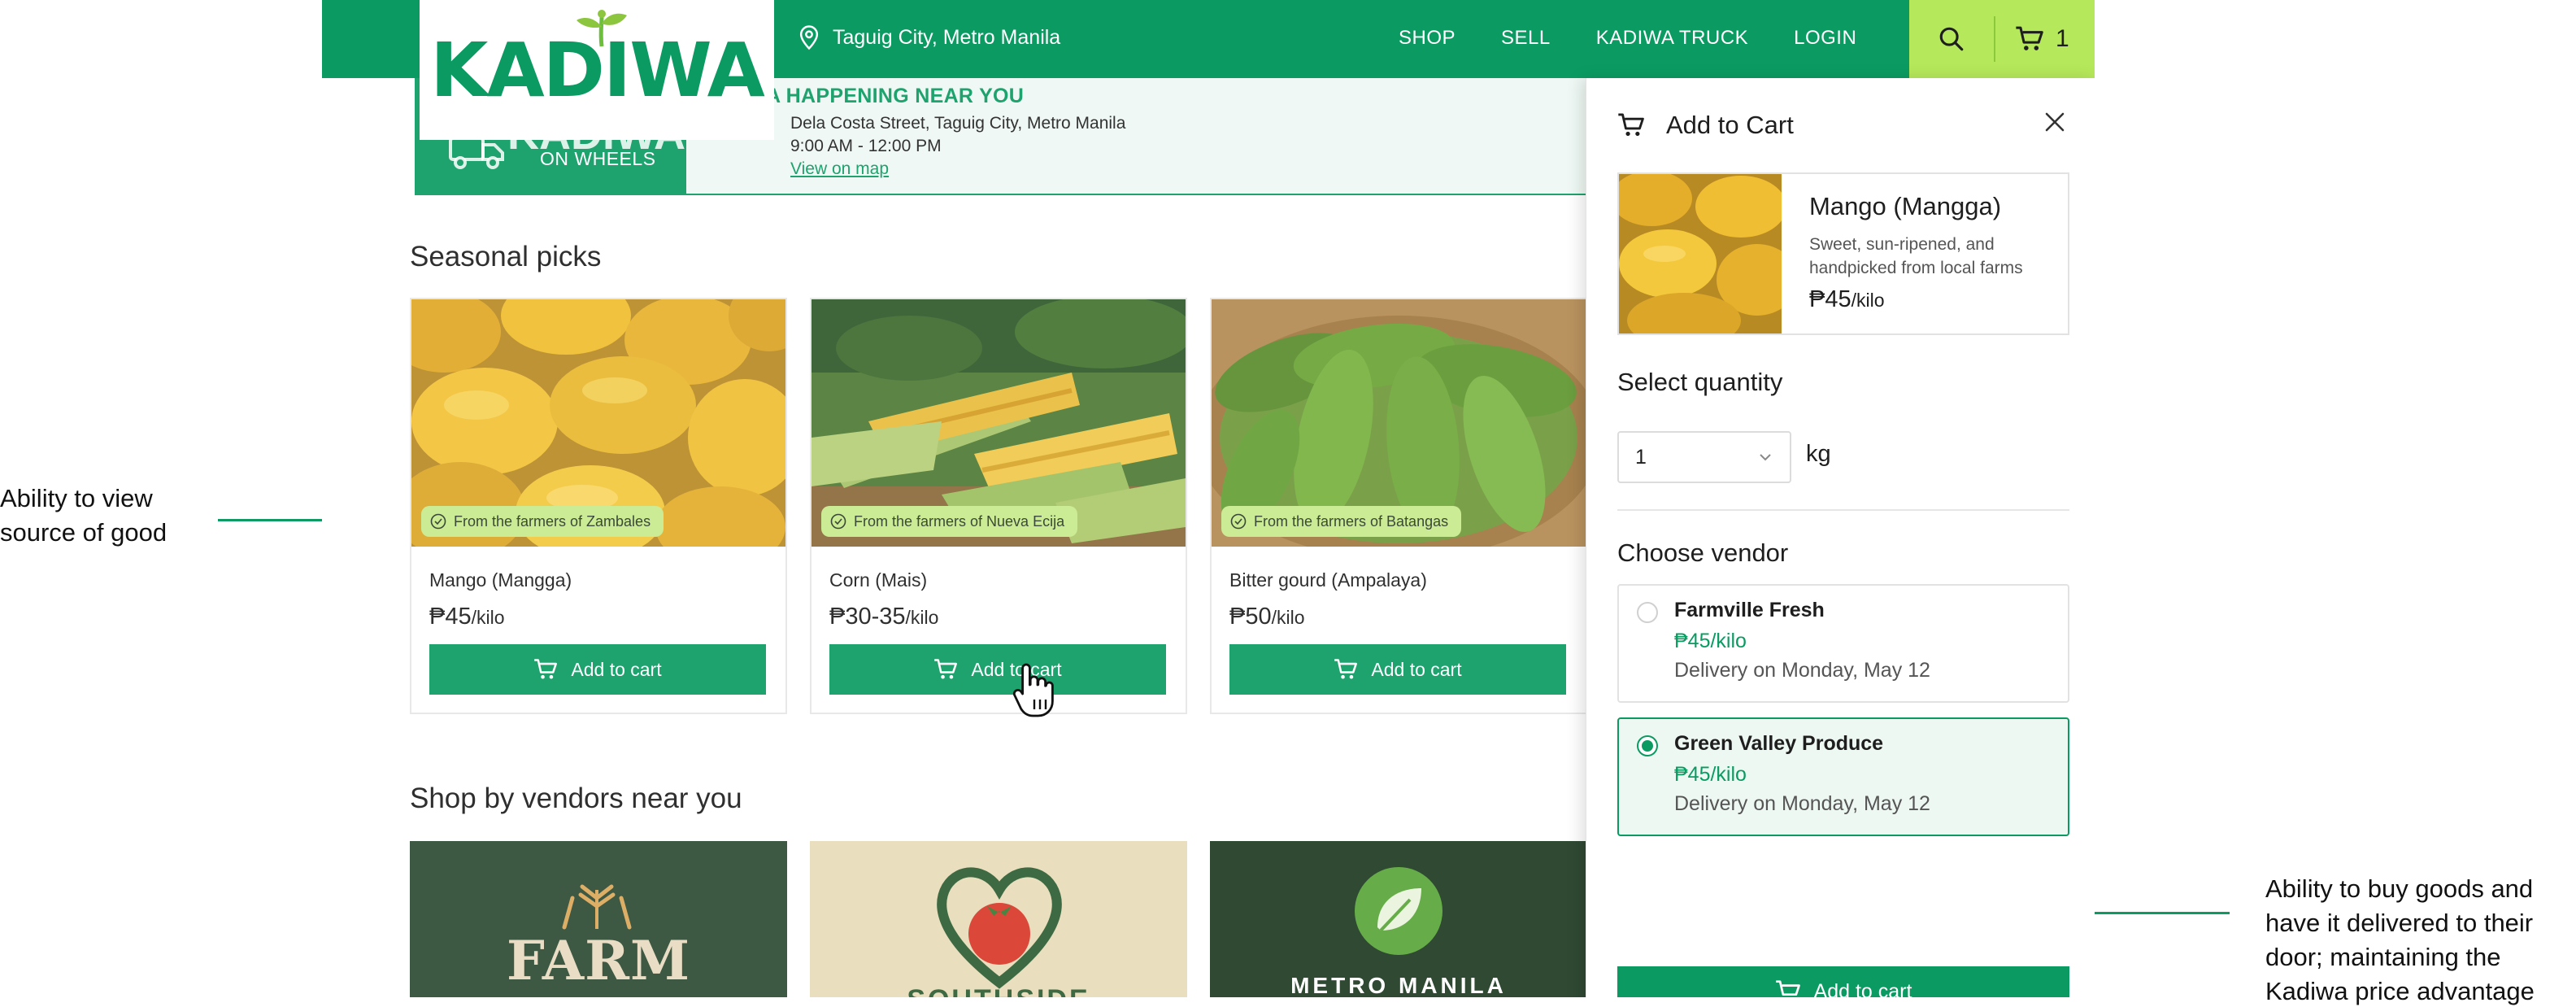 Image resolution: width=2576 pixels, height=1007 pixels. Describe the element at coordinates (1819, 454) in the screenshot. I see `quantity-unit: kg` at that location.